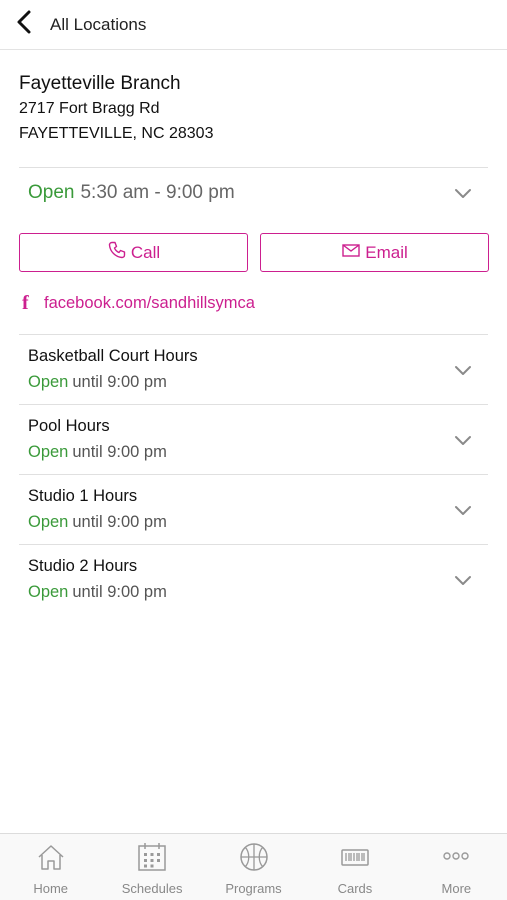 The height and width of the screenshot is (900, 507). I want to click on call-label: Call, so click(145, 252).